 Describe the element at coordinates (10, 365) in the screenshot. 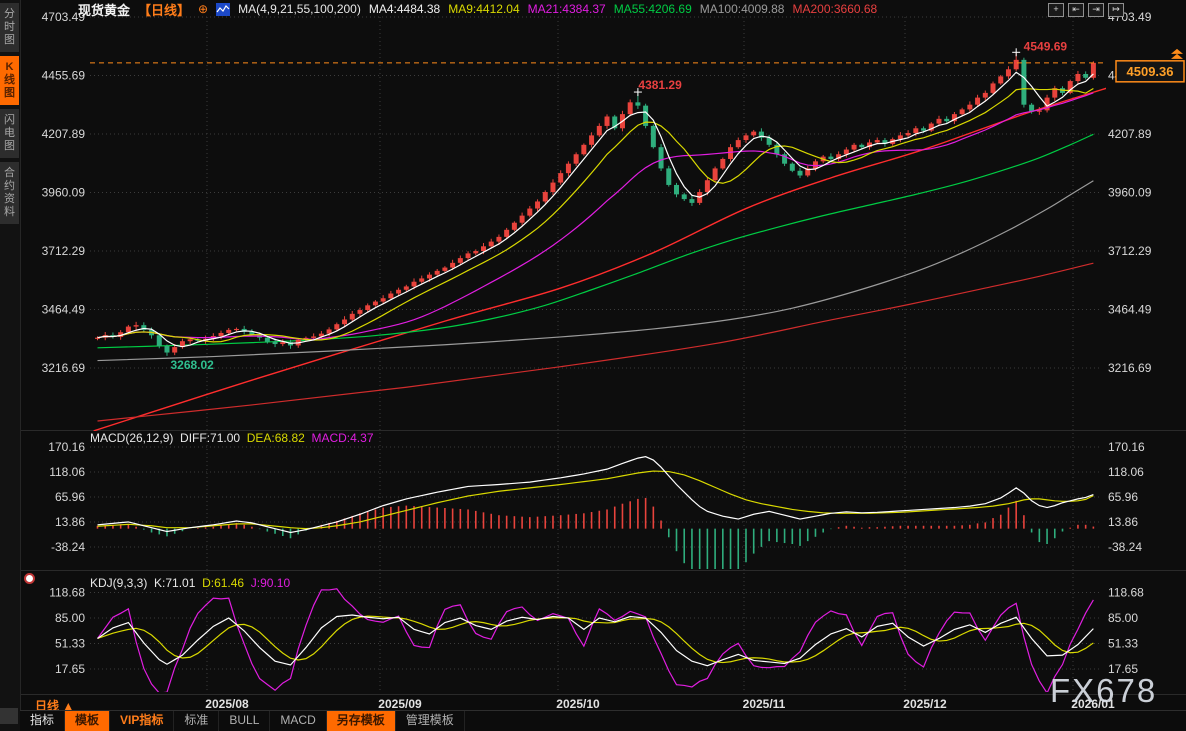

I see `left-sidebar: 分时图 K线图闪电图合约资料` at that location.